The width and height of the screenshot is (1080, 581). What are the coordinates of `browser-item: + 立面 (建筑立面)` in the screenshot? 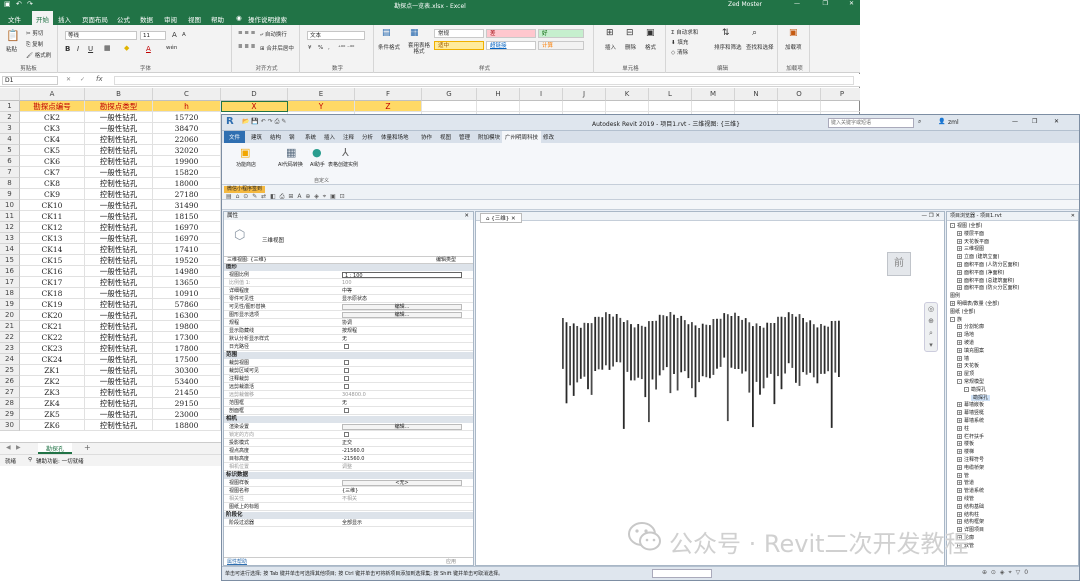 It's located at (978, 256).